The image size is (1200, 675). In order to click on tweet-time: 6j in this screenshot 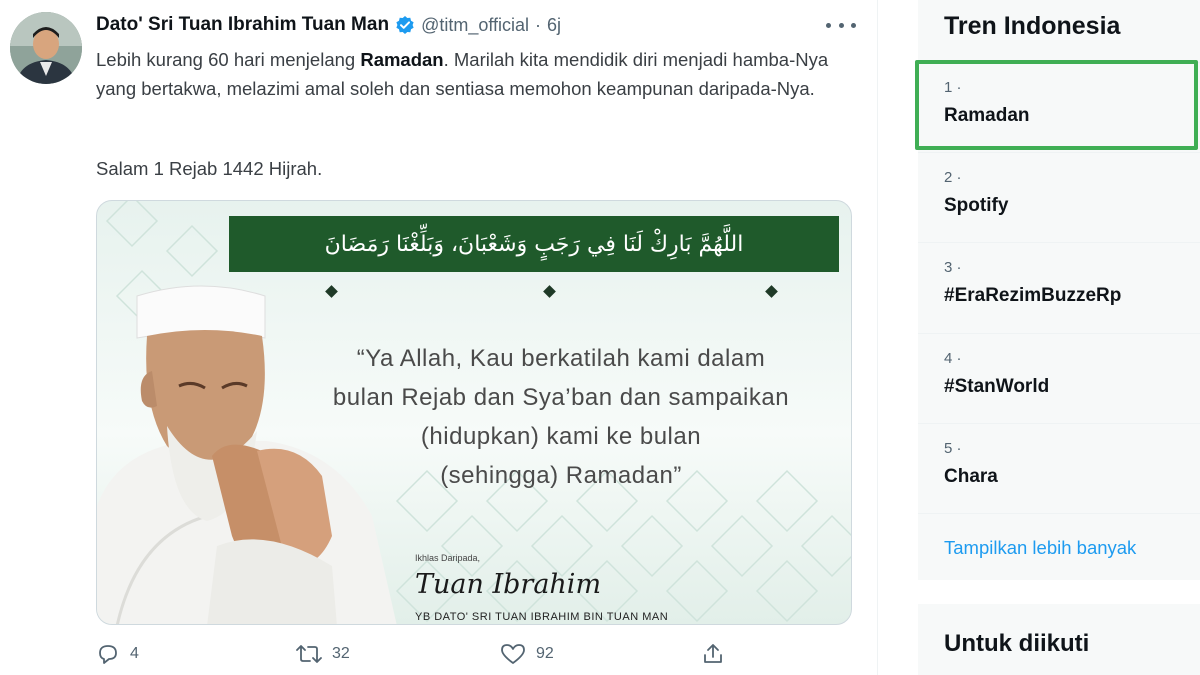, I will do `click(554, 25)`.